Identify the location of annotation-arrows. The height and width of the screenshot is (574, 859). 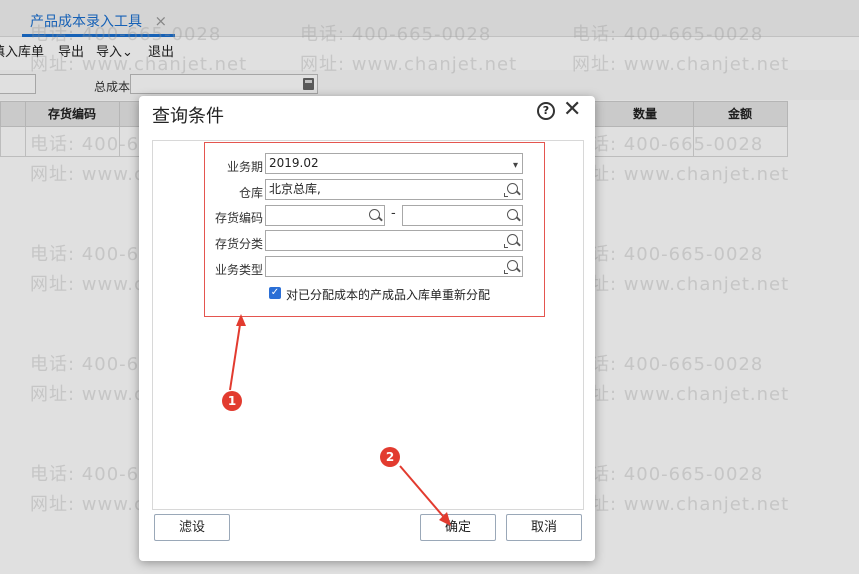
(340, 420).